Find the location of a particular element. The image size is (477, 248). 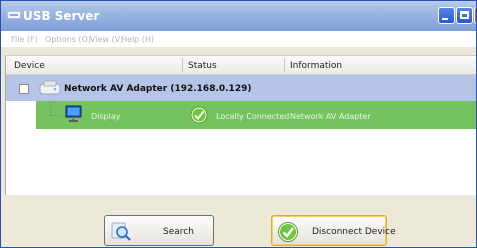

network-adapter-icon is located at coordinates (50, 87).